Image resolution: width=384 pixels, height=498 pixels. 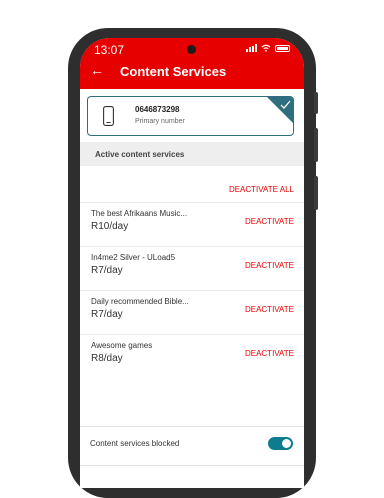 I want to click on primary-number-label: Primary number, so click(x=160, y=121).